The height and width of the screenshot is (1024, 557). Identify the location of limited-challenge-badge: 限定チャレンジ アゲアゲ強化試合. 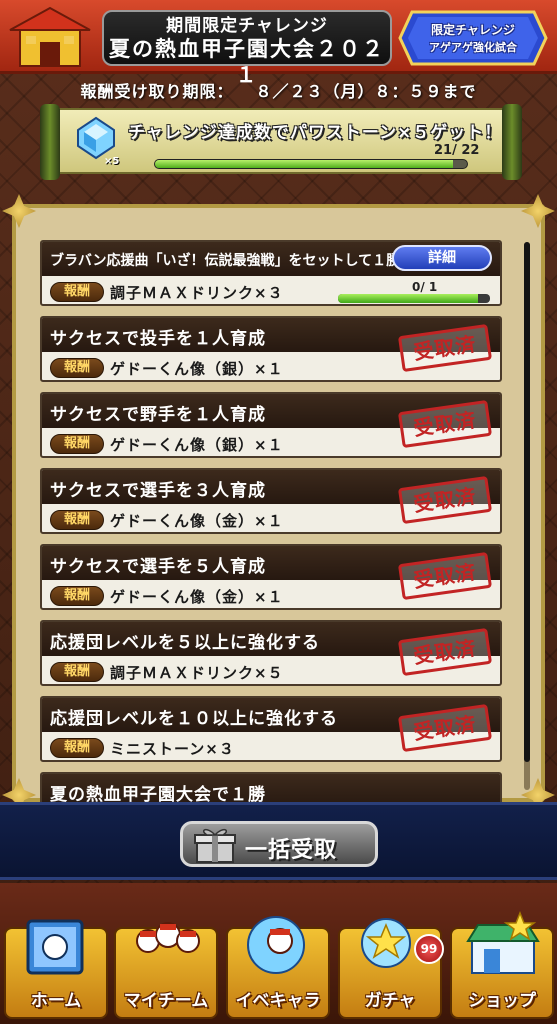
(473, 38).